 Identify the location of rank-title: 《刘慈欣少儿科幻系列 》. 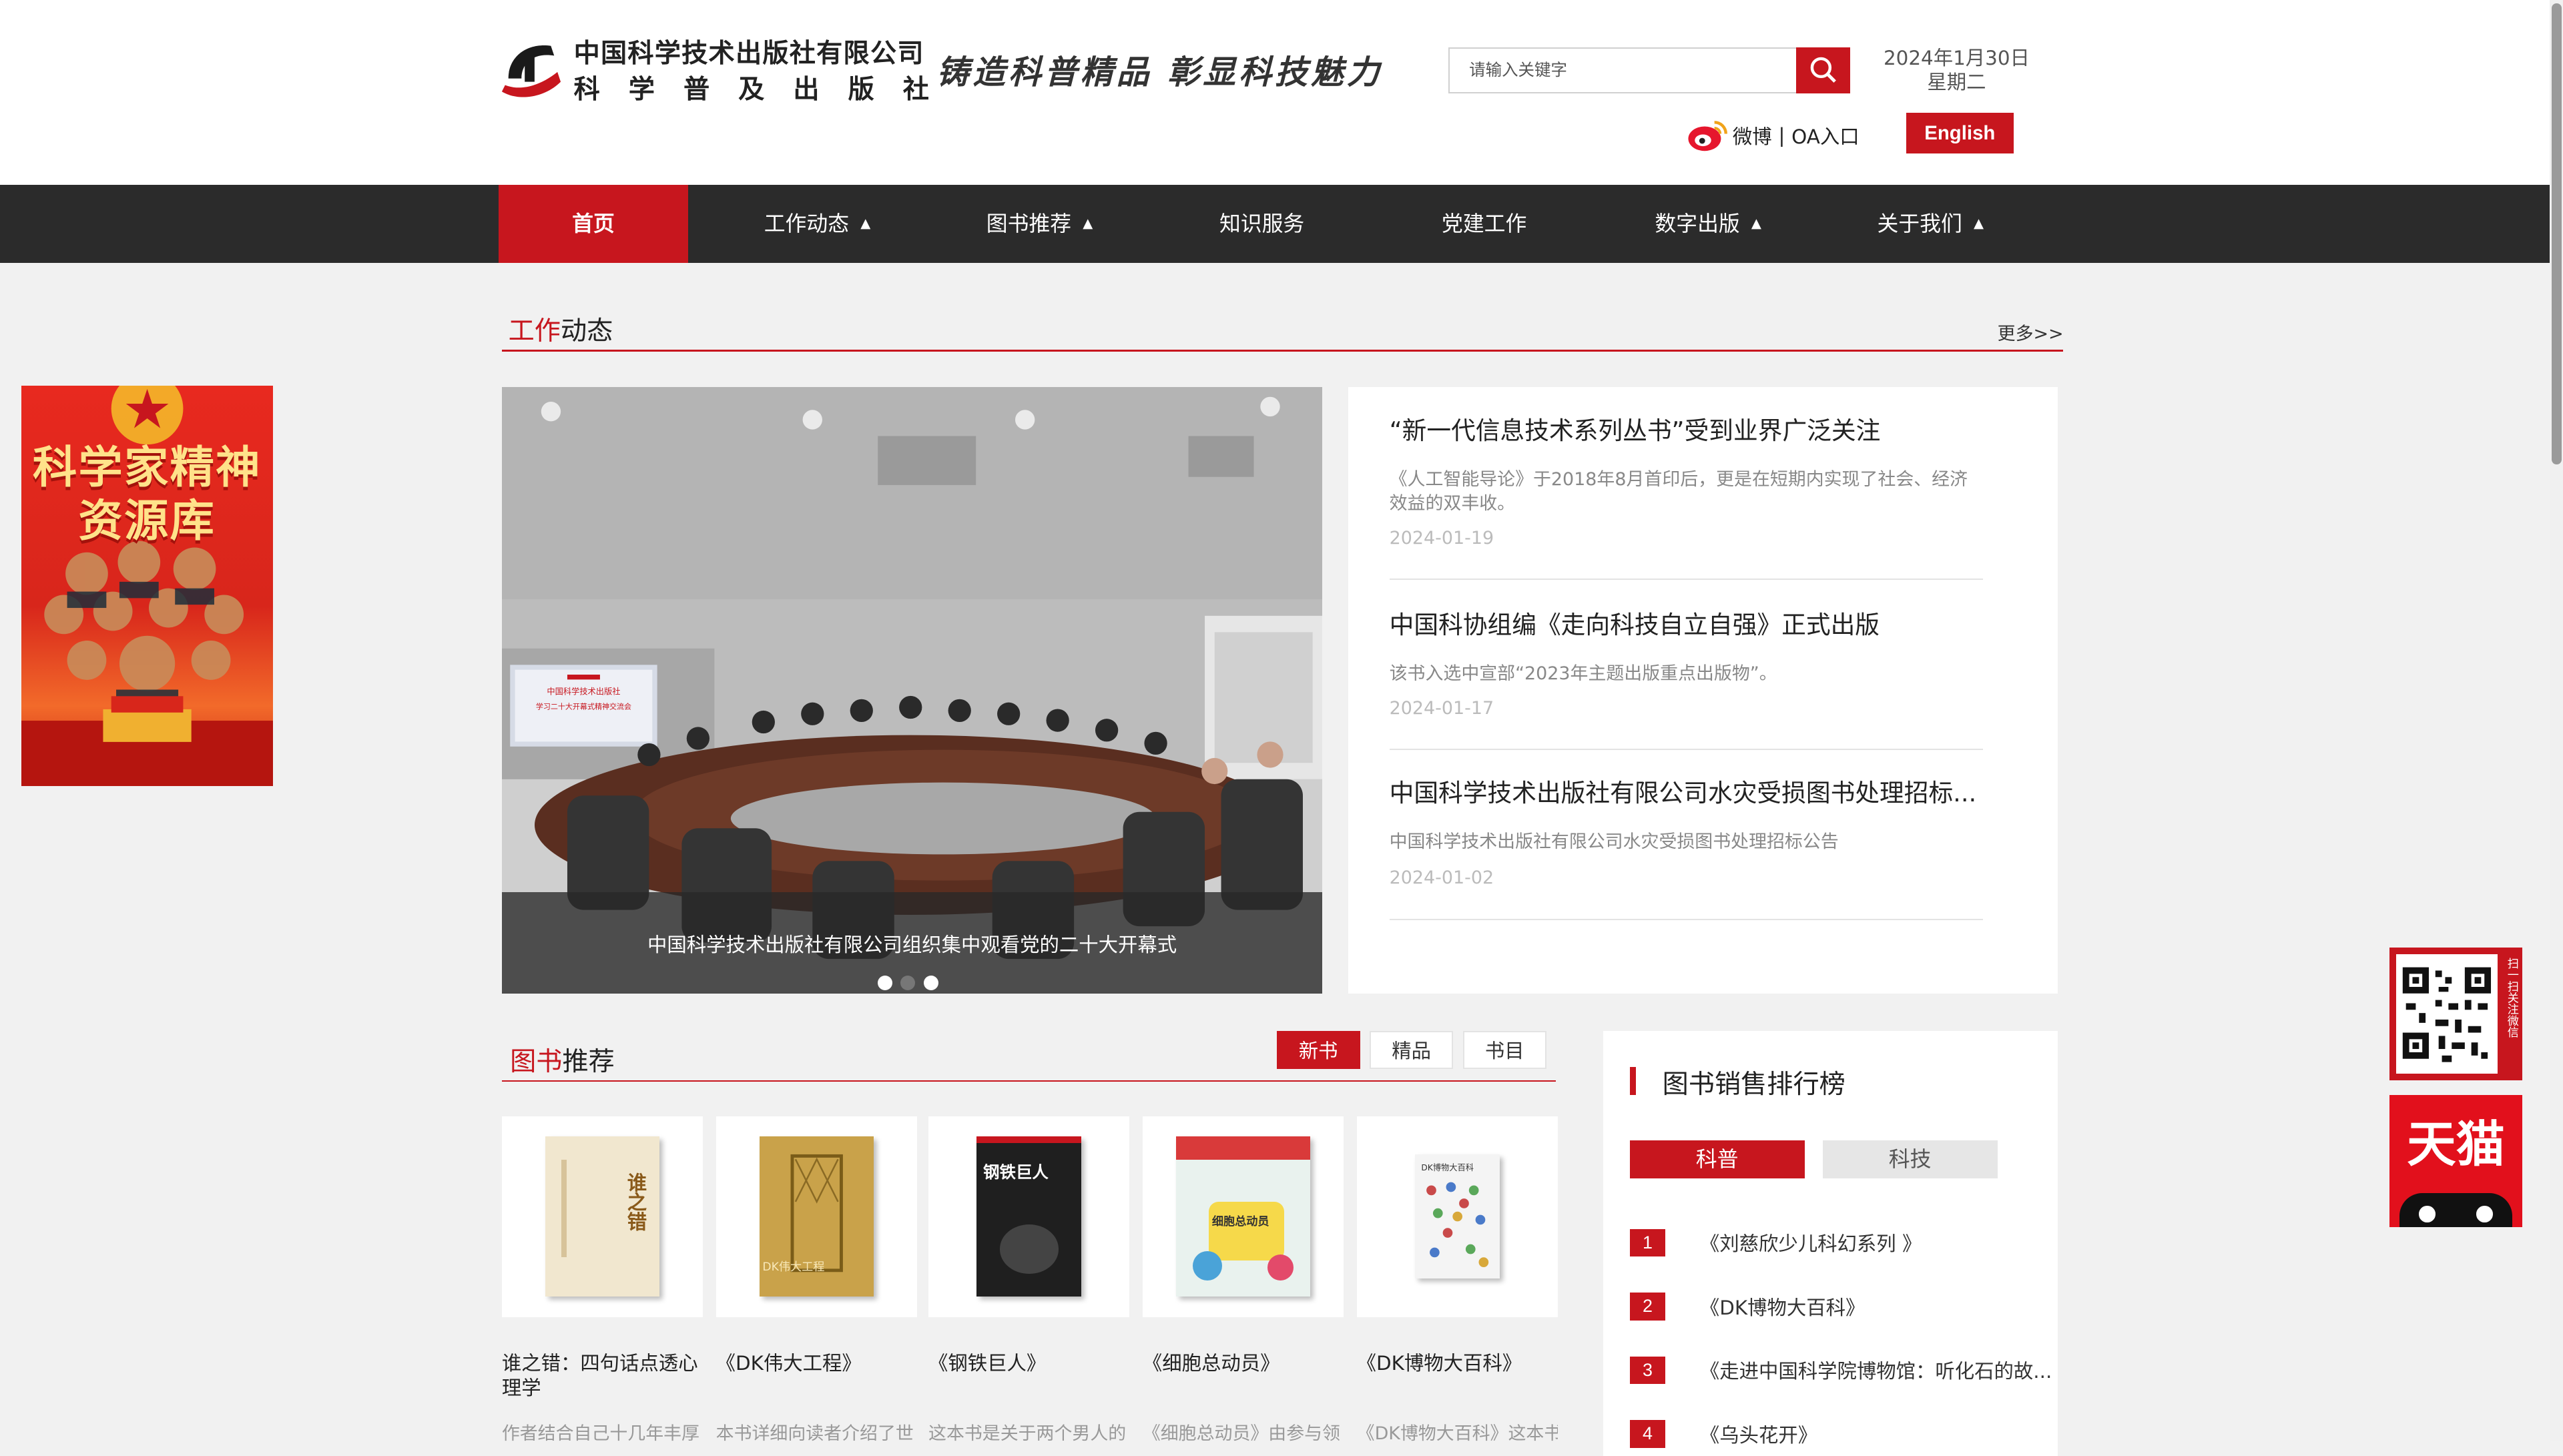
(1811, 1242).